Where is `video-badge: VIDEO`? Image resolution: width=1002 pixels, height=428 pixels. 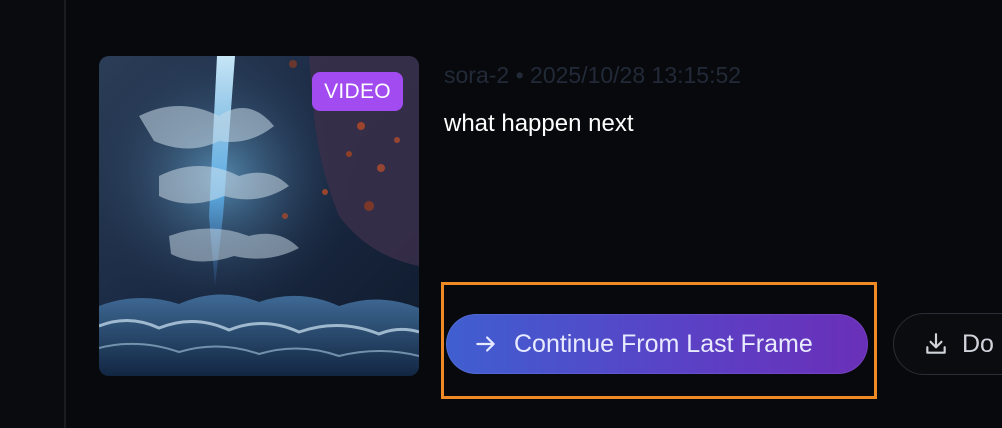
video-badge: VIDEO is located at coordinates (357, 91).